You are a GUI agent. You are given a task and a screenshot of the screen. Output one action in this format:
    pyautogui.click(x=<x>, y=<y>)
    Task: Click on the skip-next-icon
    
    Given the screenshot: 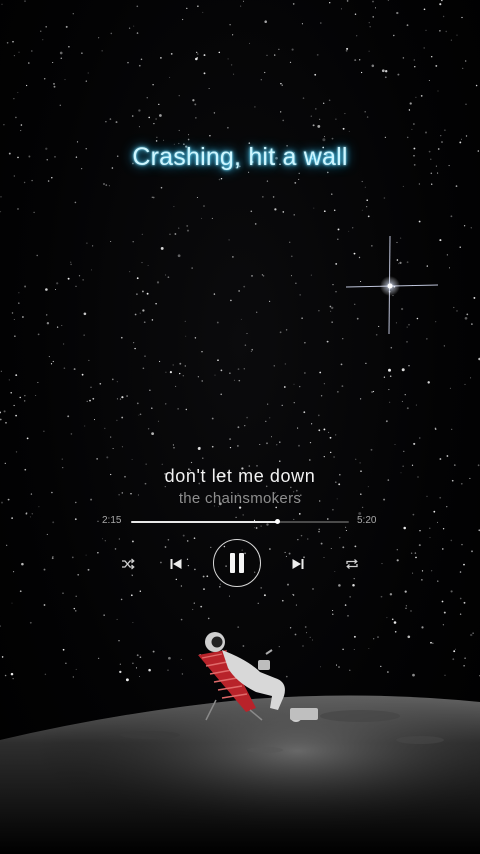 What is the action you would take?
    pyautogui.click(x=298, y=564)
    